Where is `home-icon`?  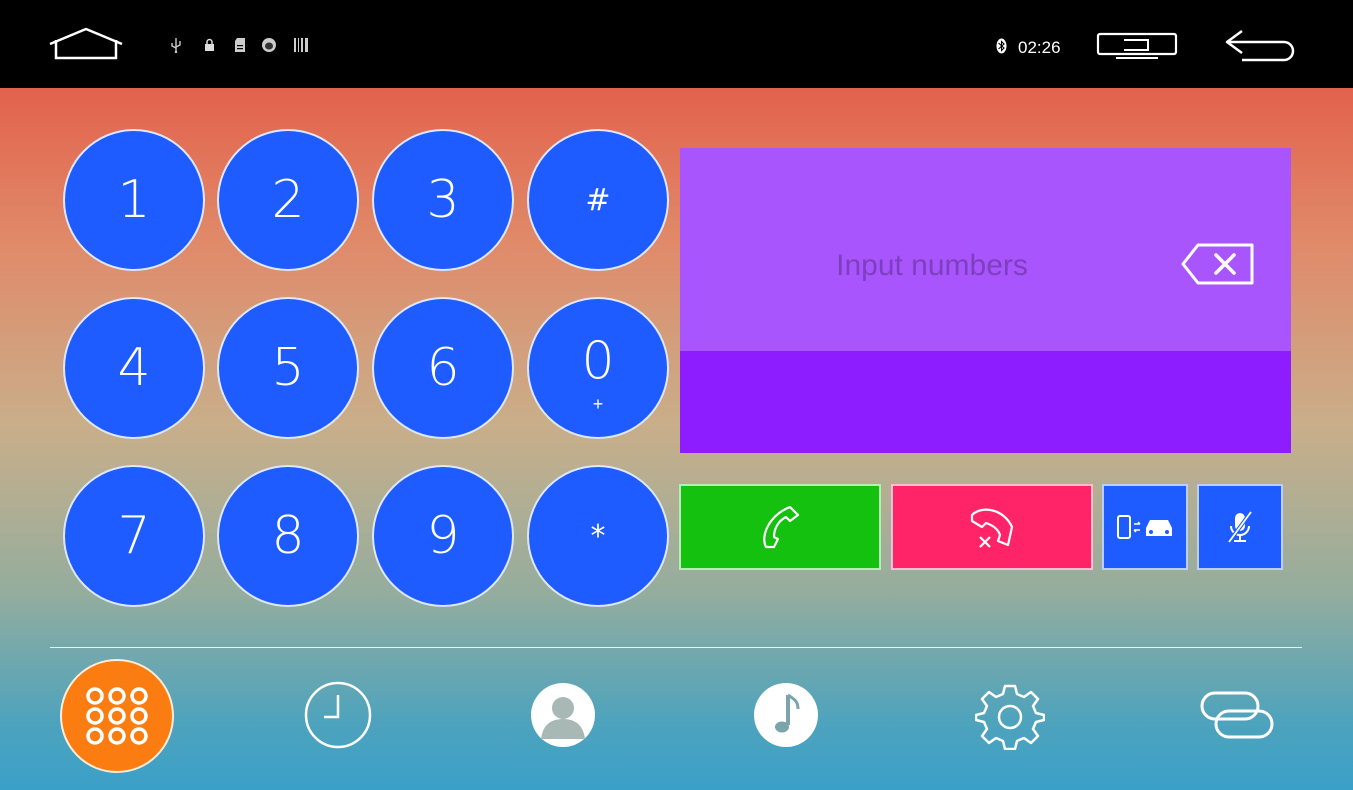 home-icon is located at coordinates (86, 43).